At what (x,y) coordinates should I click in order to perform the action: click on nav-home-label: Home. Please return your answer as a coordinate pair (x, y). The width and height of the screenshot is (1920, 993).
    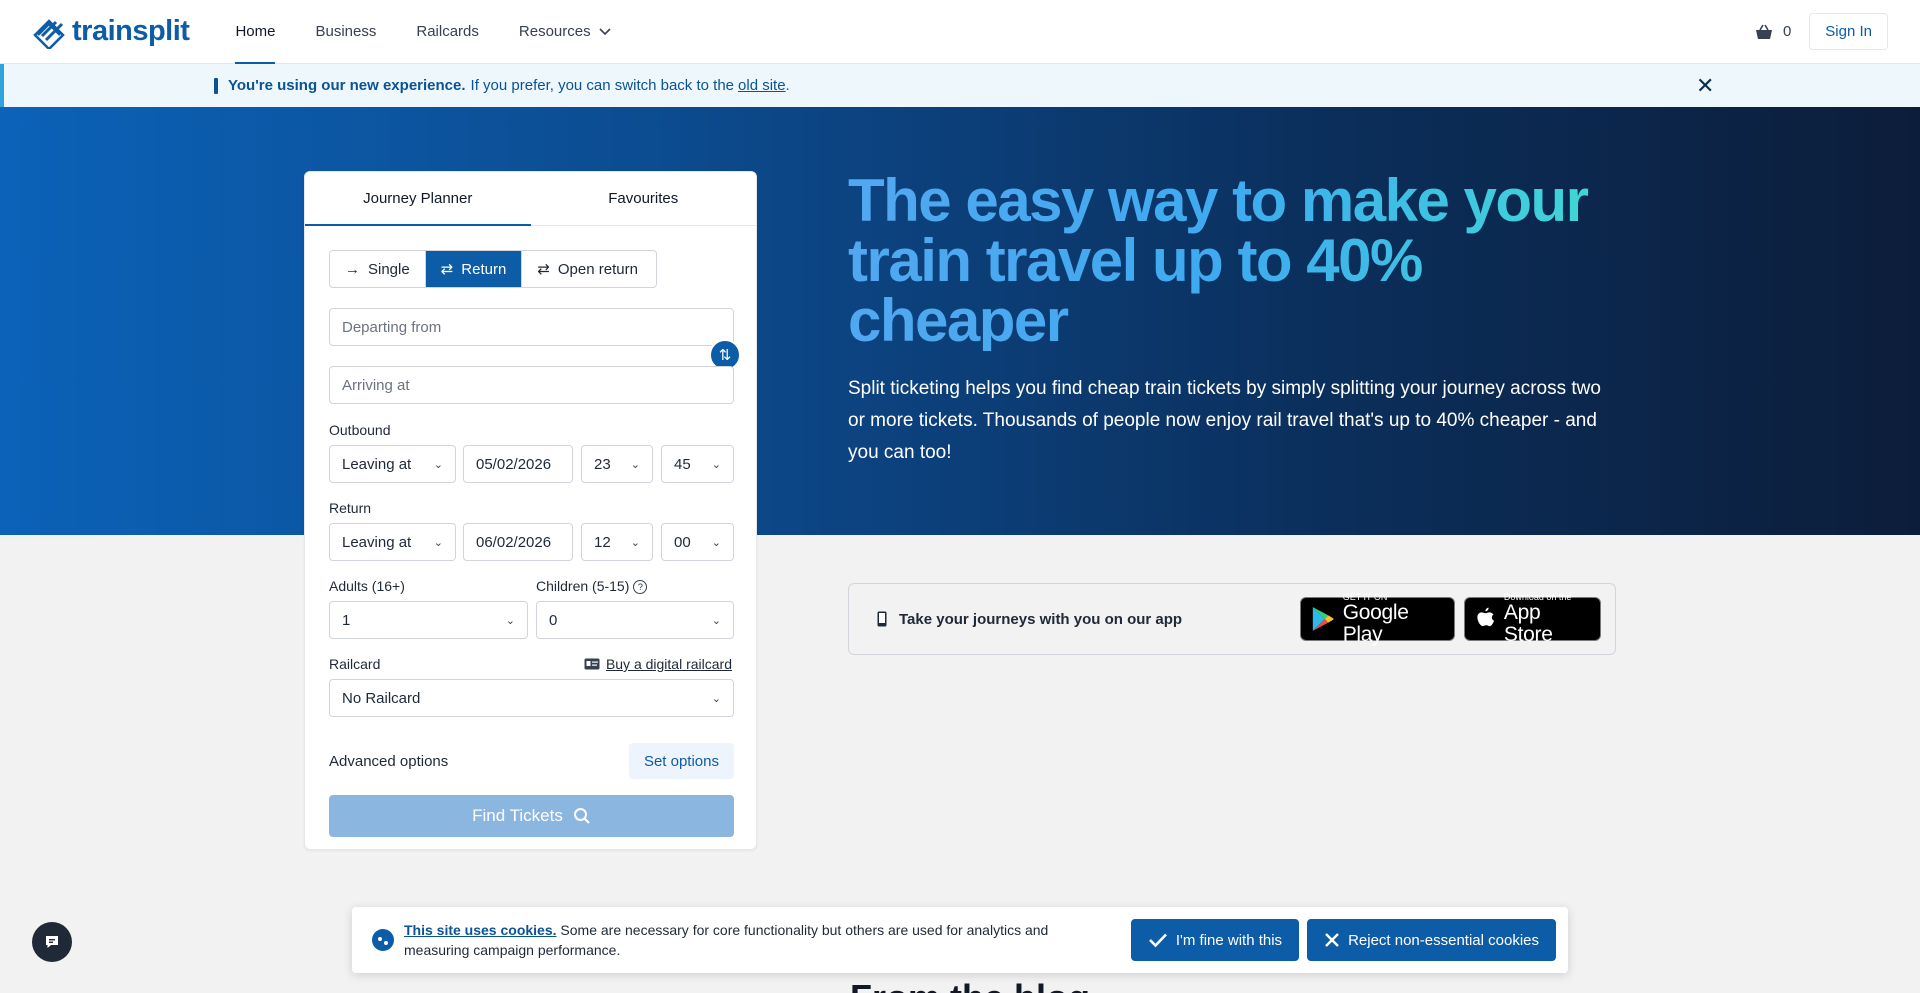
    Looking at the image, I should click on (255, 31).